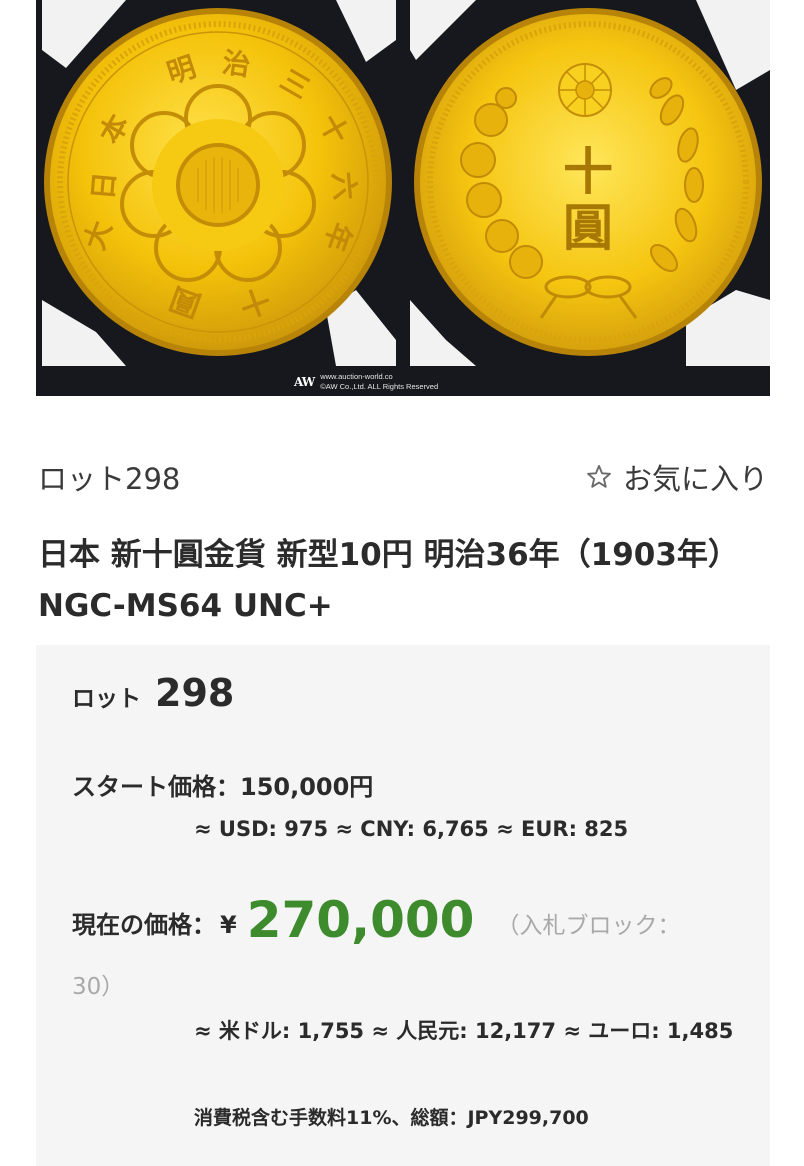 The width and height of the screenshot is (804, 1166). What do you see at coordinates (599, 476) in the screenshot?
I see `star-outline-icon` at bounding box center [599, 476].